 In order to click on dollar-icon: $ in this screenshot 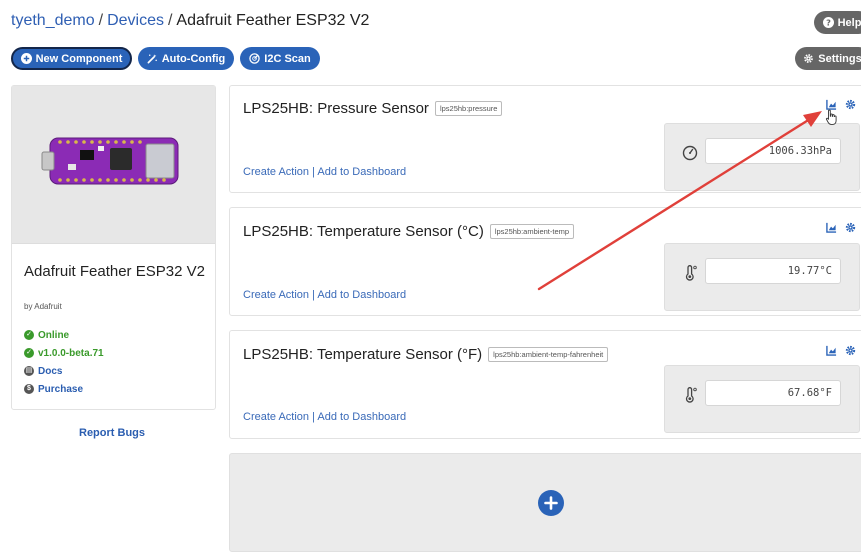, I will do `click(29, 389)`.